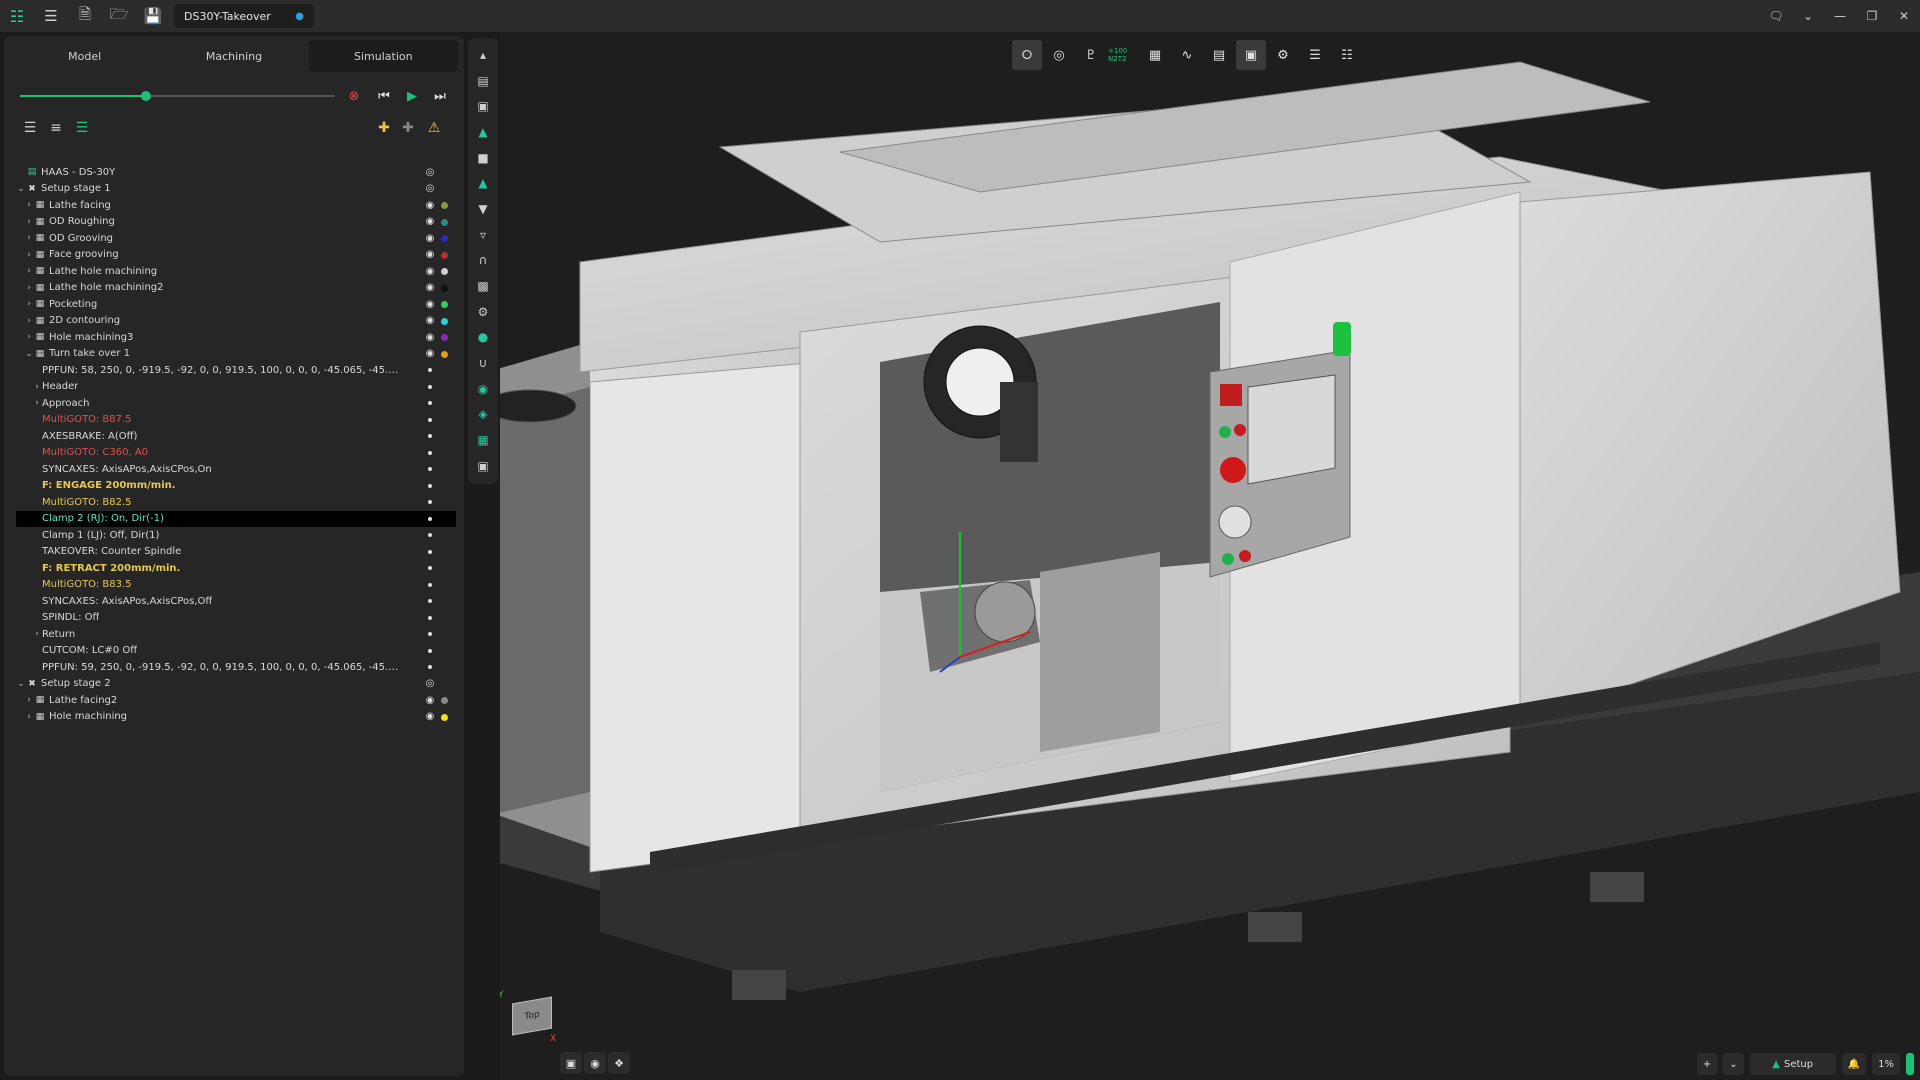 The image size is (1920, 1080). I want to click on notification-icon: 🔔, so click(1854, 1064).